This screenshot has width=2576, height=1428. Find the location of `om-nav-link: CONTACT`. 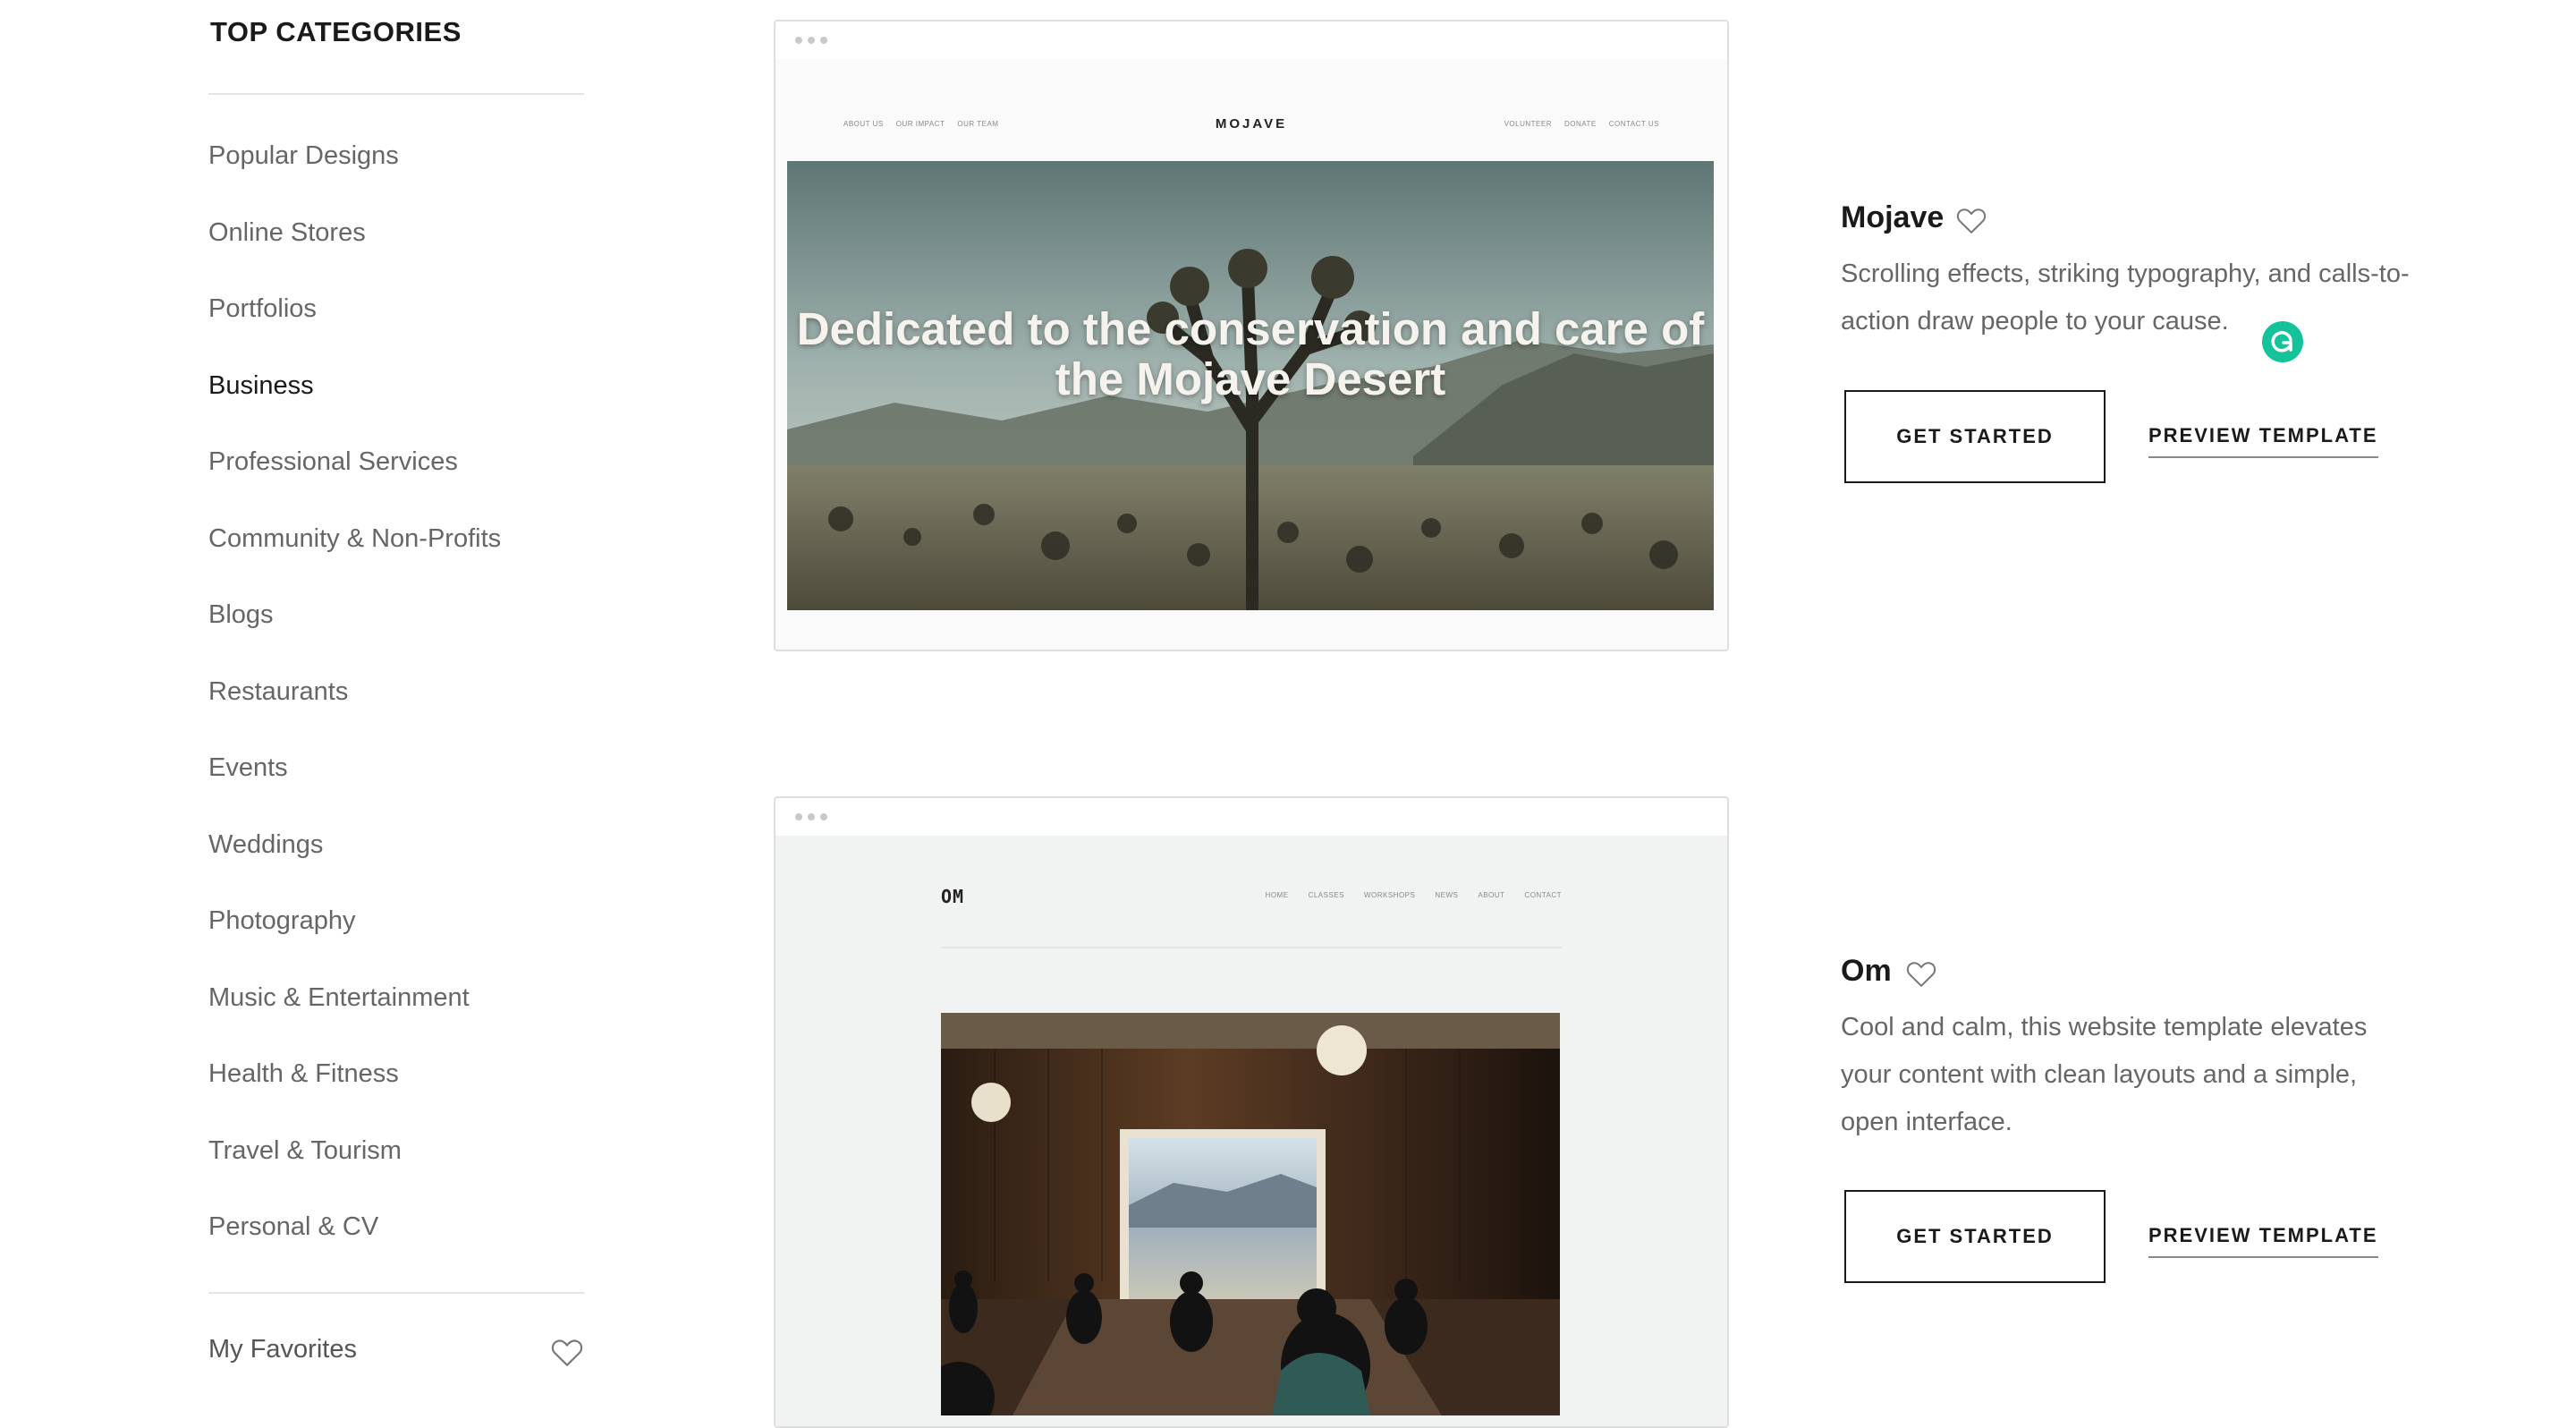

om-nav-link: CONTACT is located at coordinates (1543, 895).